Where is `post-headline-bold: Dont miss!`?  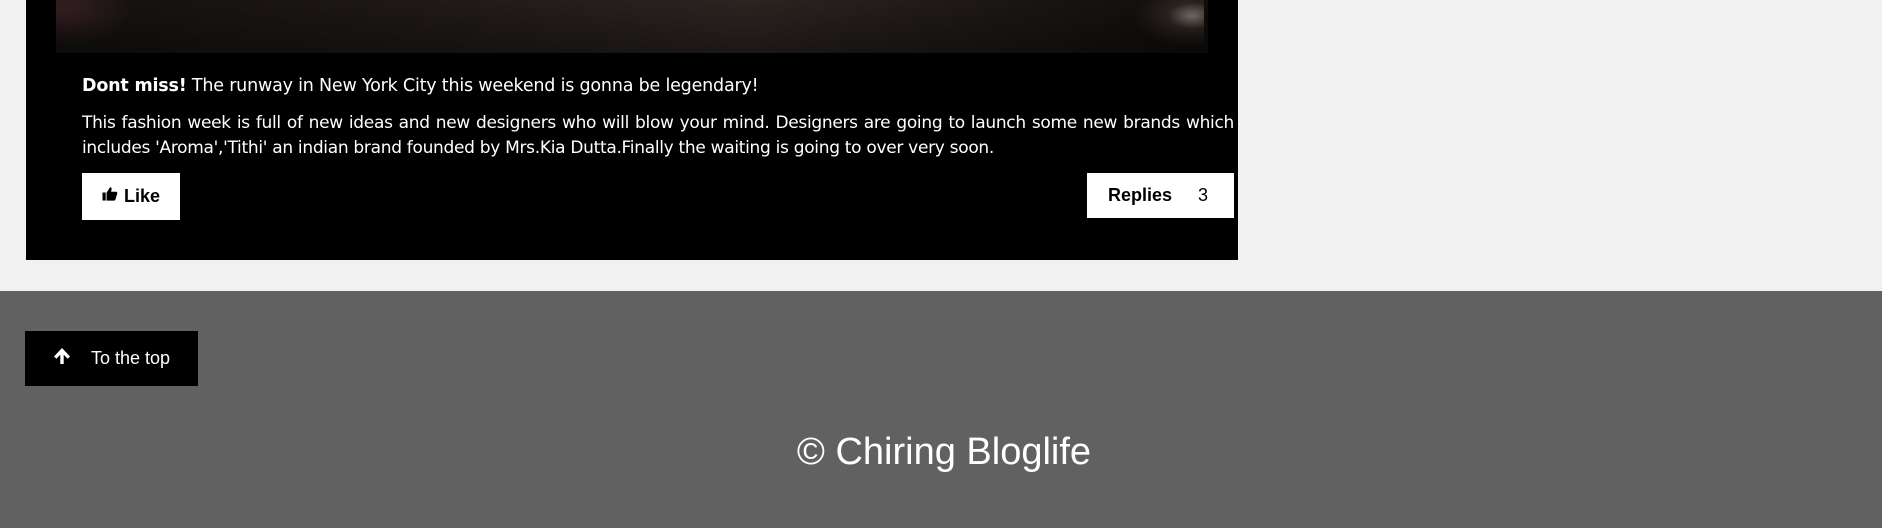
post-headline-bold: Dont miss! is located at coordinates (134, 86).